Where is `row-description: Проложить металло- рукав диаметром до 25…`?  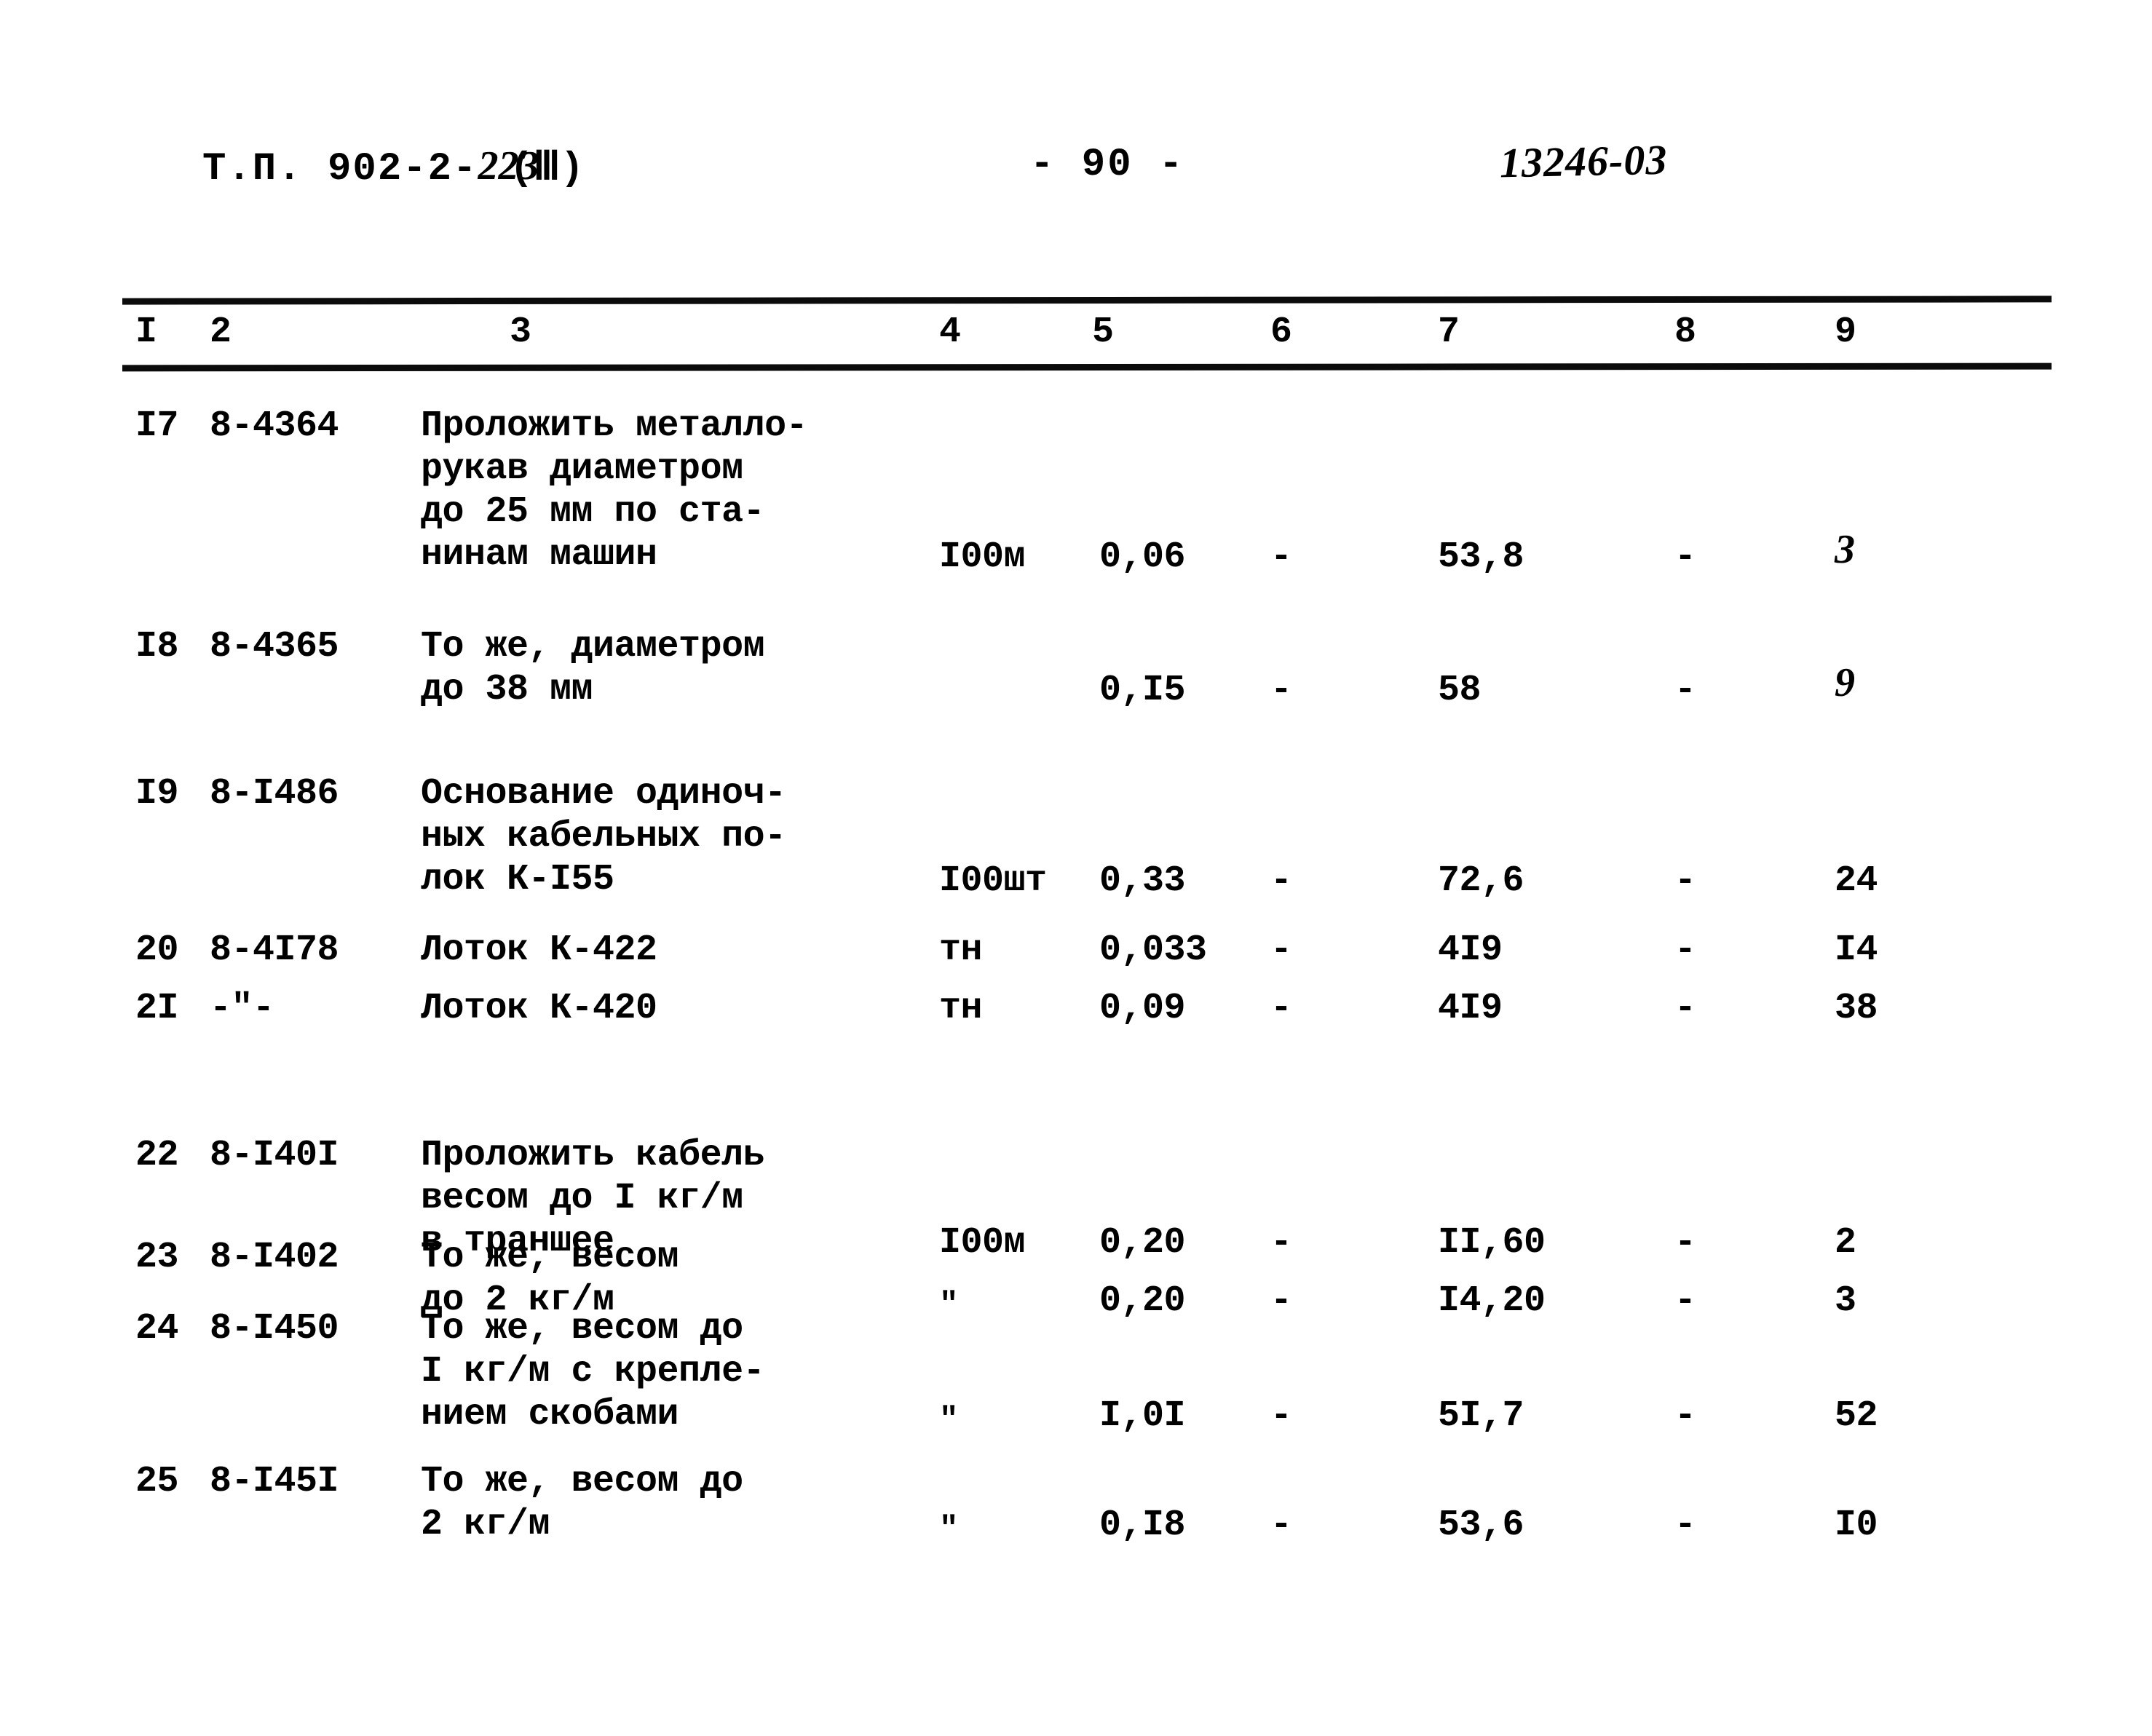 row-description: Проложить металло- рукав диаметром до 25… is located at coordinates (614, 490).